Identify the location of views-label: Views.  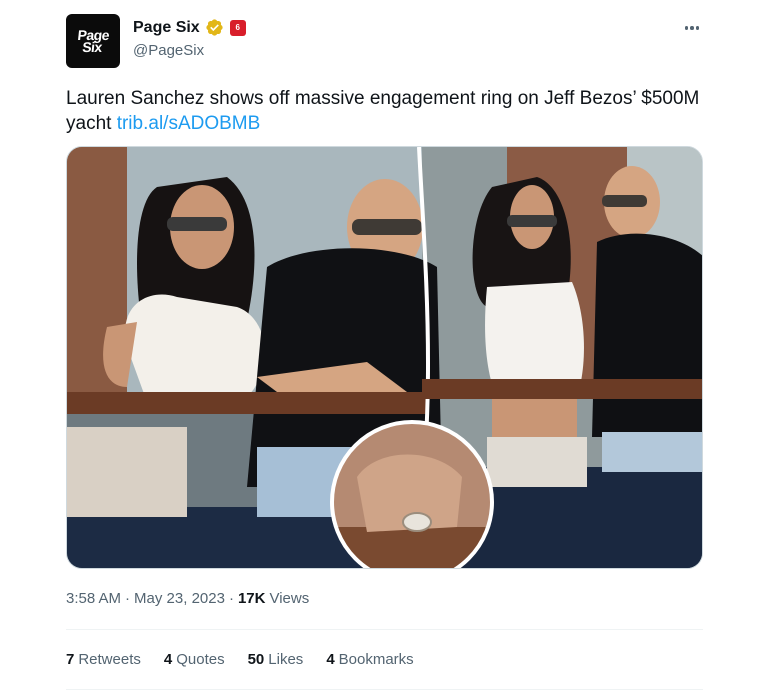
(289, 598).